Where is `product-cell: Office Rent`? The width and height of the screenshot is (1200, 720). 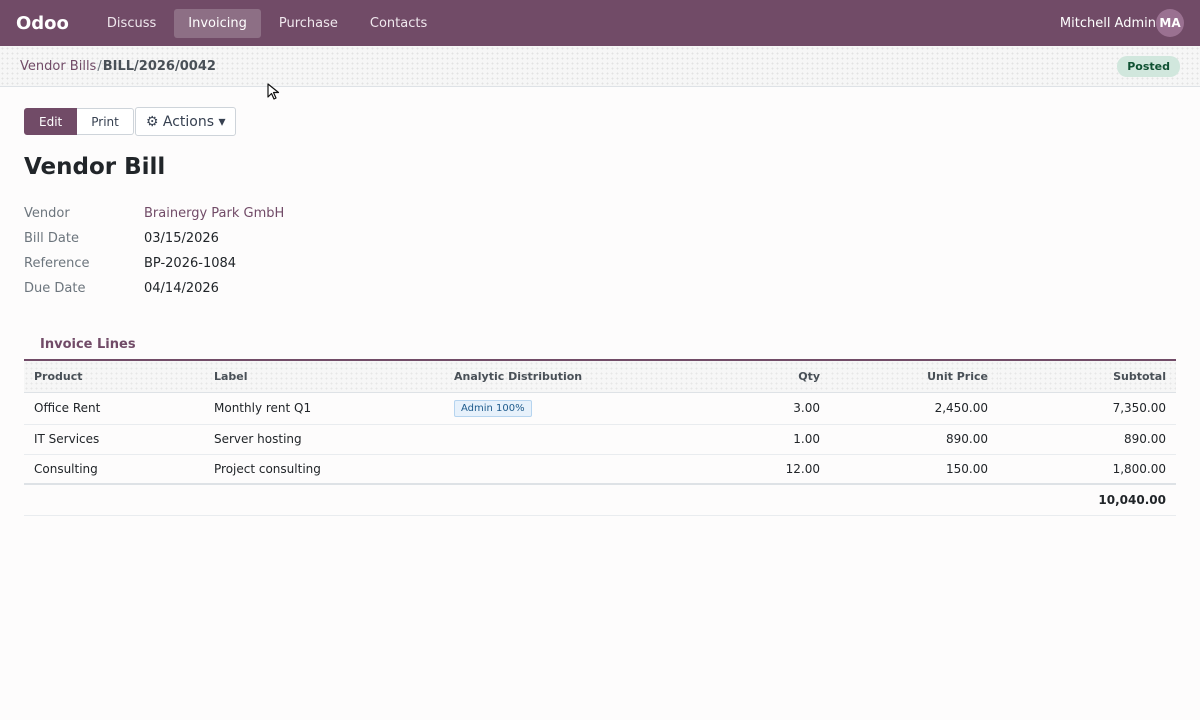
product-cell: Office Rent is located at coordinates (114, 408).